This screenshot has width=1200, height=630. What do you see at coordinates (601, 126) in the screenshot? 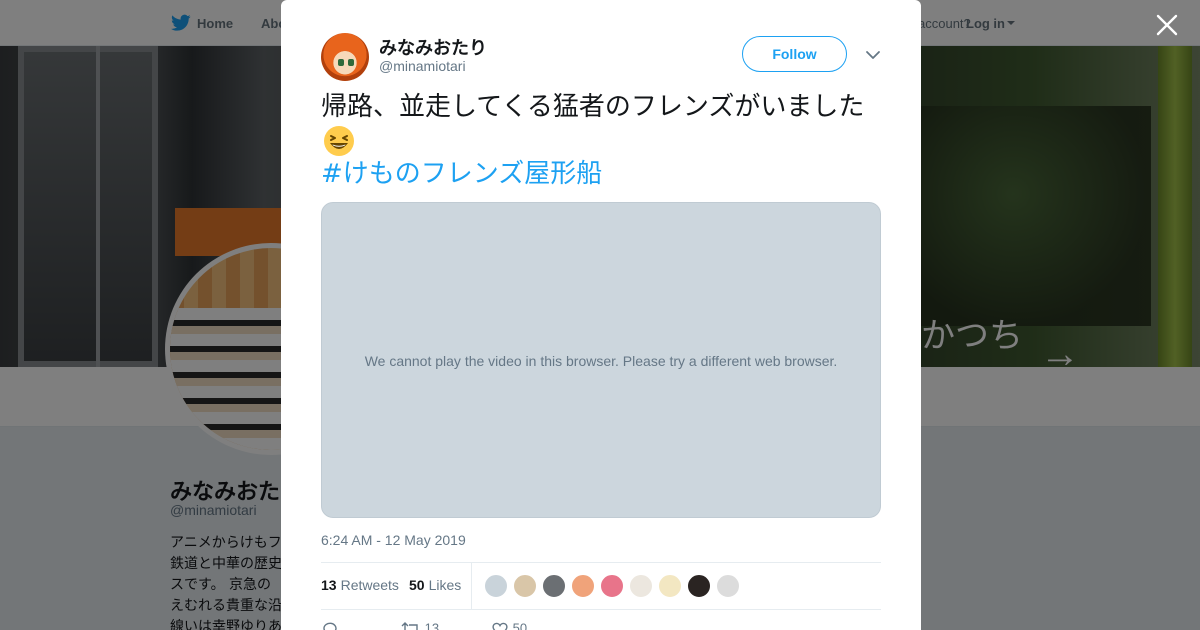
I see `tweet-text: 帰路、並走してくる猛者のフレンズがいました` at bounding box center [601, 126].